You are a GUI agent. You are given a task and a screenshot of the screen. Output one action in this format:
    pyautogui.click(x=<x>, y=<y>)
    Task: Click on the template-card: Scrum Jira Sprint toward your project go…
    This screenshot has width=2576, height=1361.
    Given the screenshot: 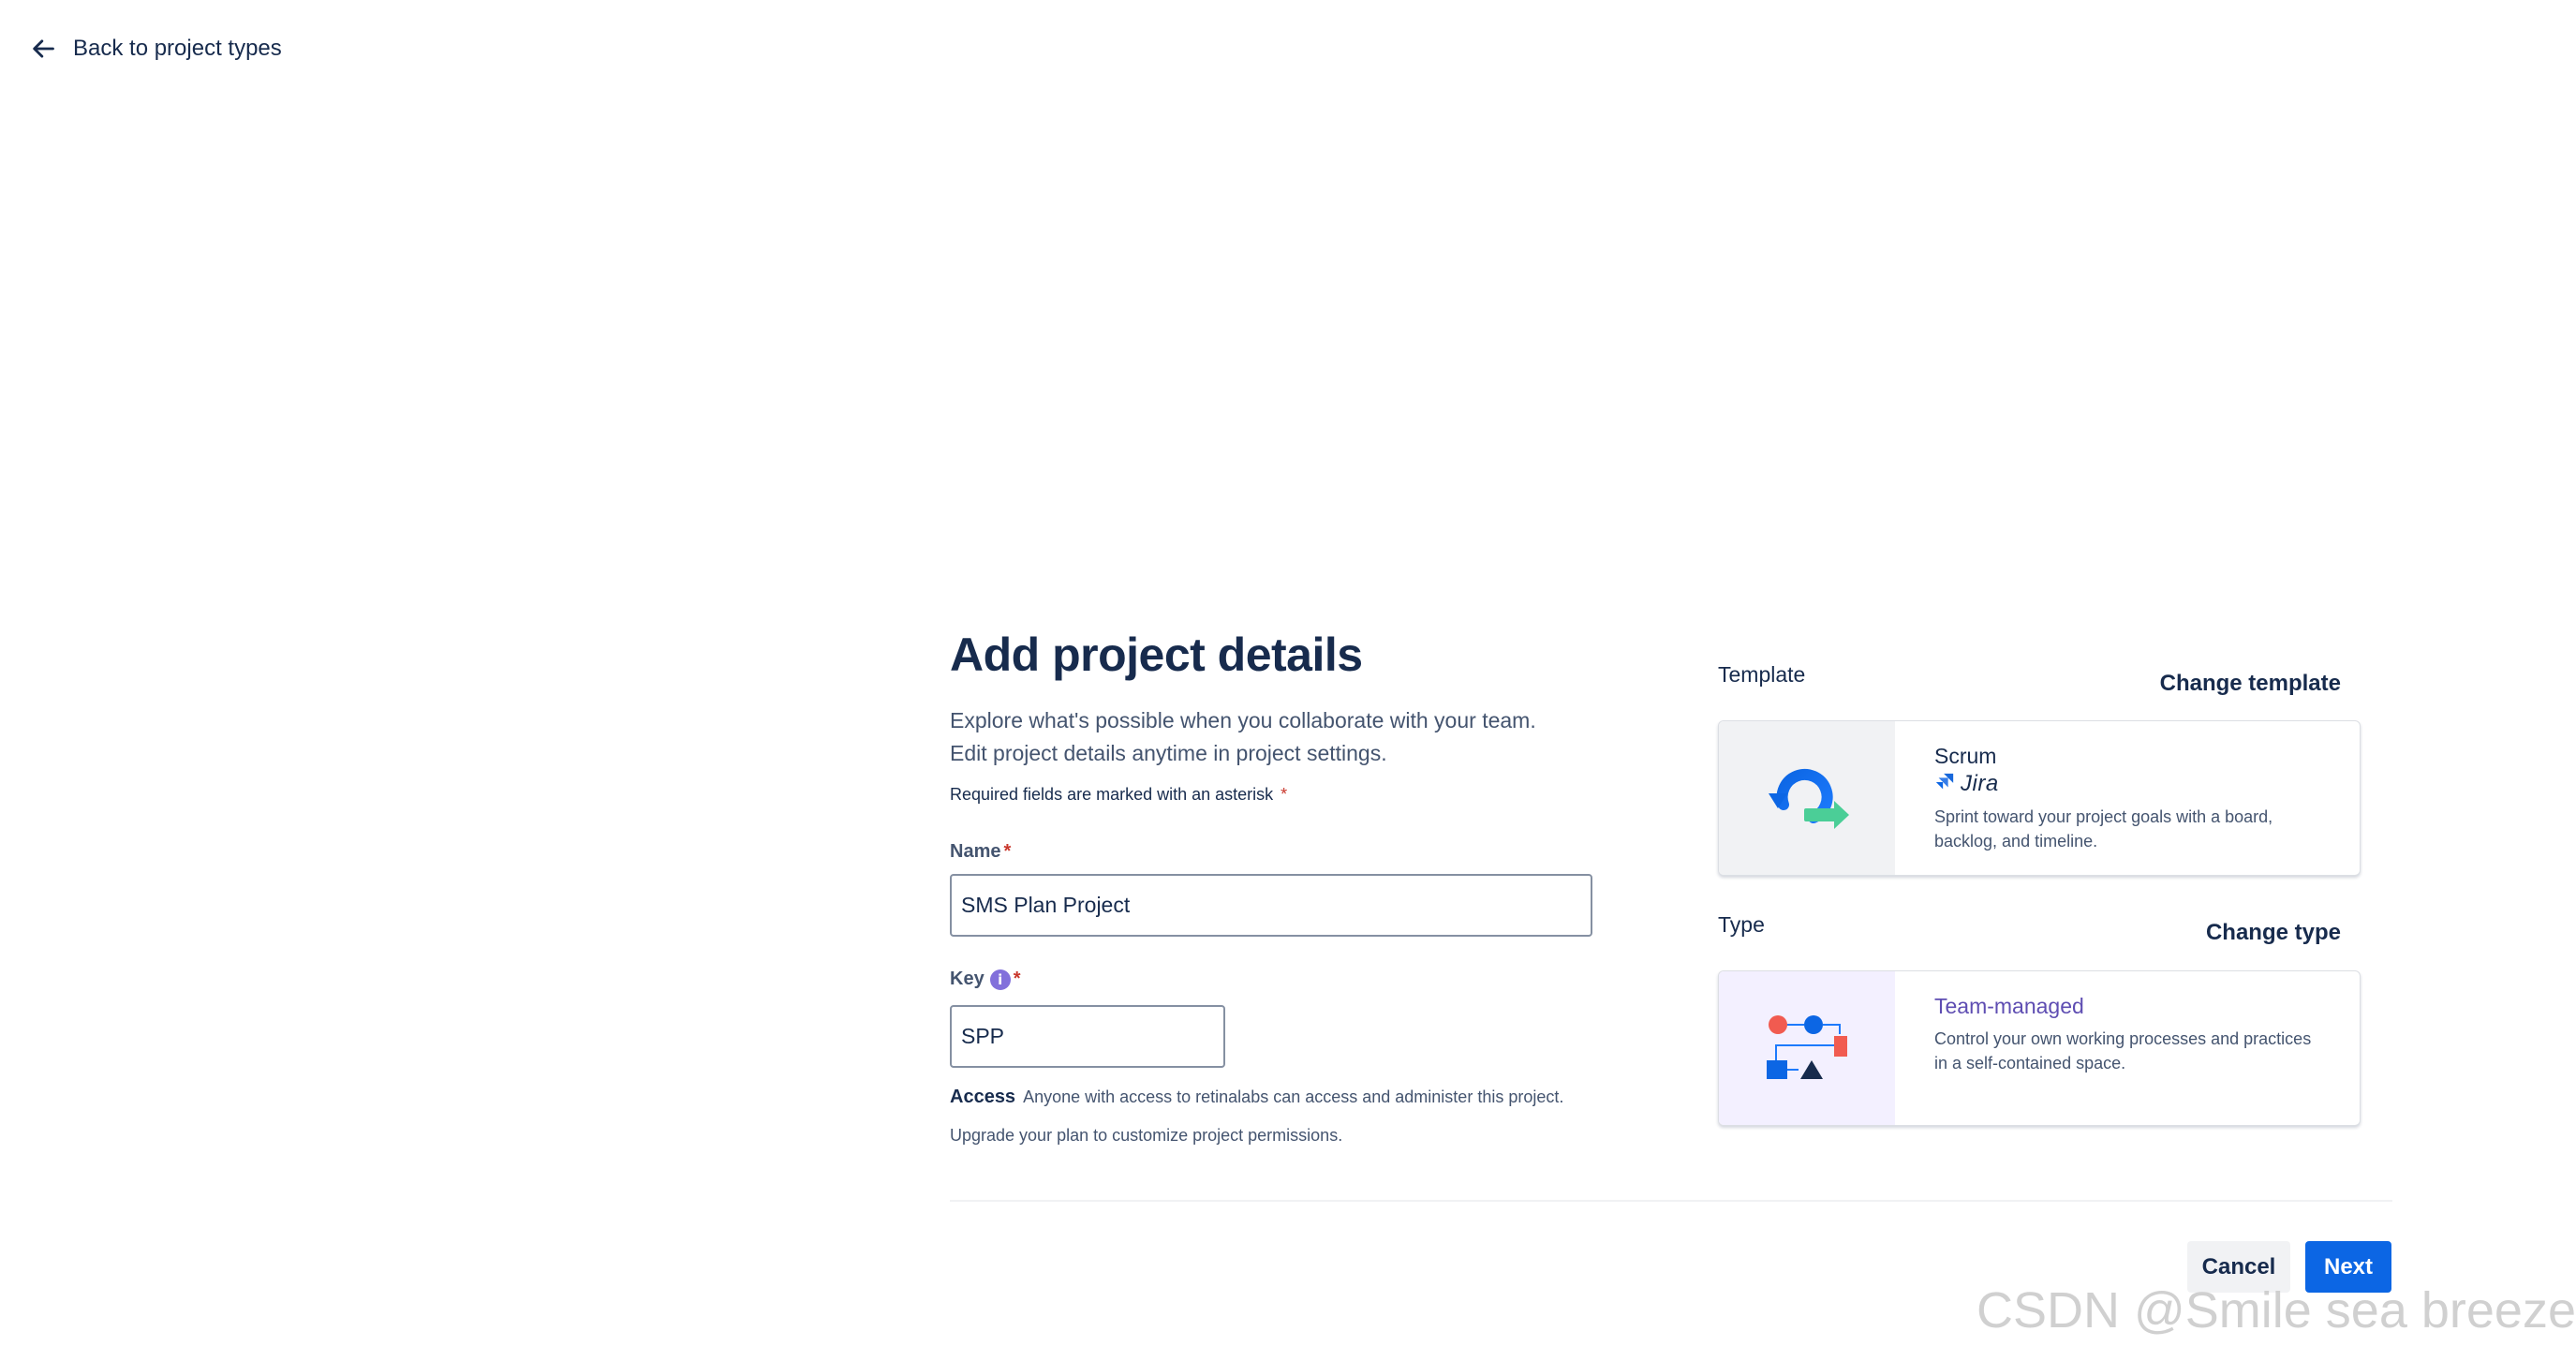 What is the action you would take?
    pyautogui.click(x=2039, y=798)
    